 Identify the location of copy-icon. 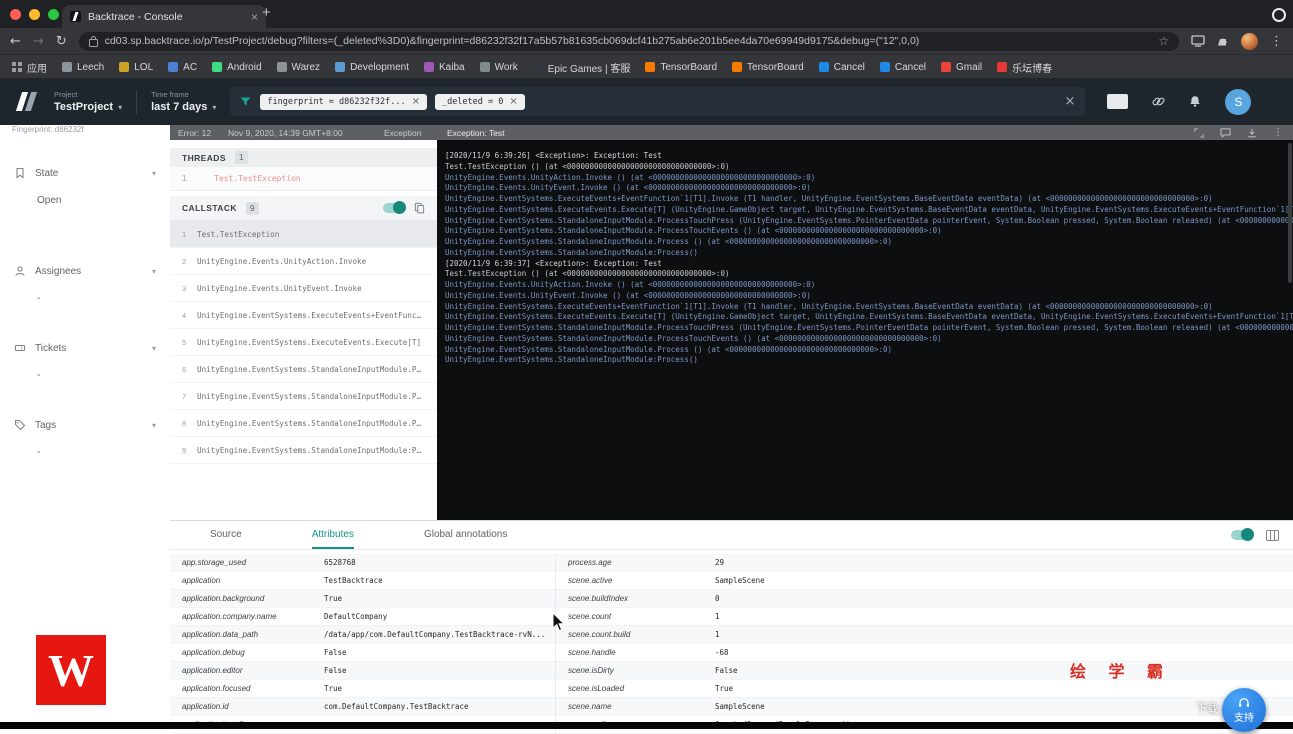
(419, 208).